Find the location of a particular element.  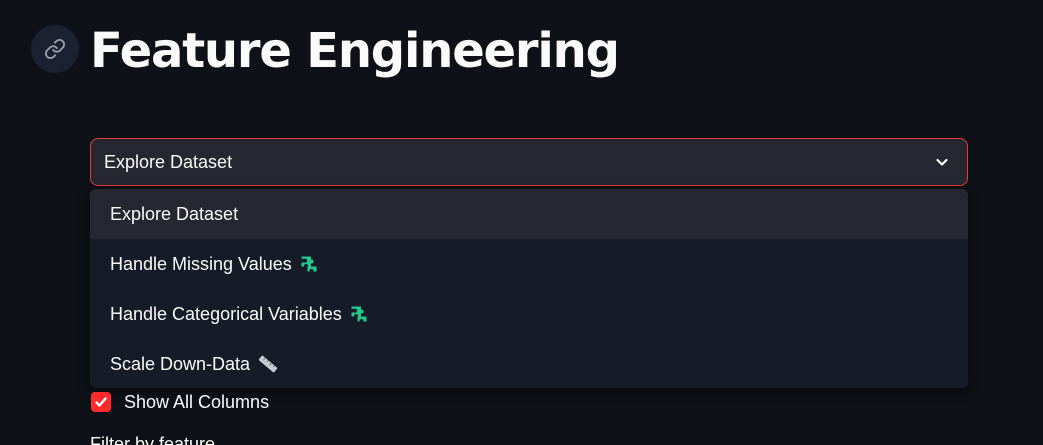

page-title: Feature Engineering is located at coordinates (355, 51).